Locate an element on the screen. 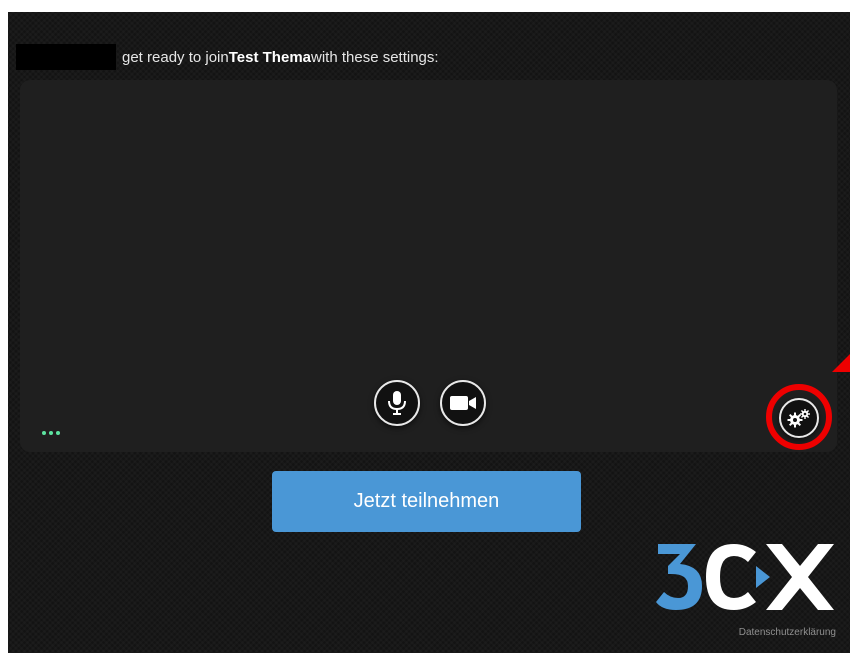  gears-icon is located at coordinates (798, 418).